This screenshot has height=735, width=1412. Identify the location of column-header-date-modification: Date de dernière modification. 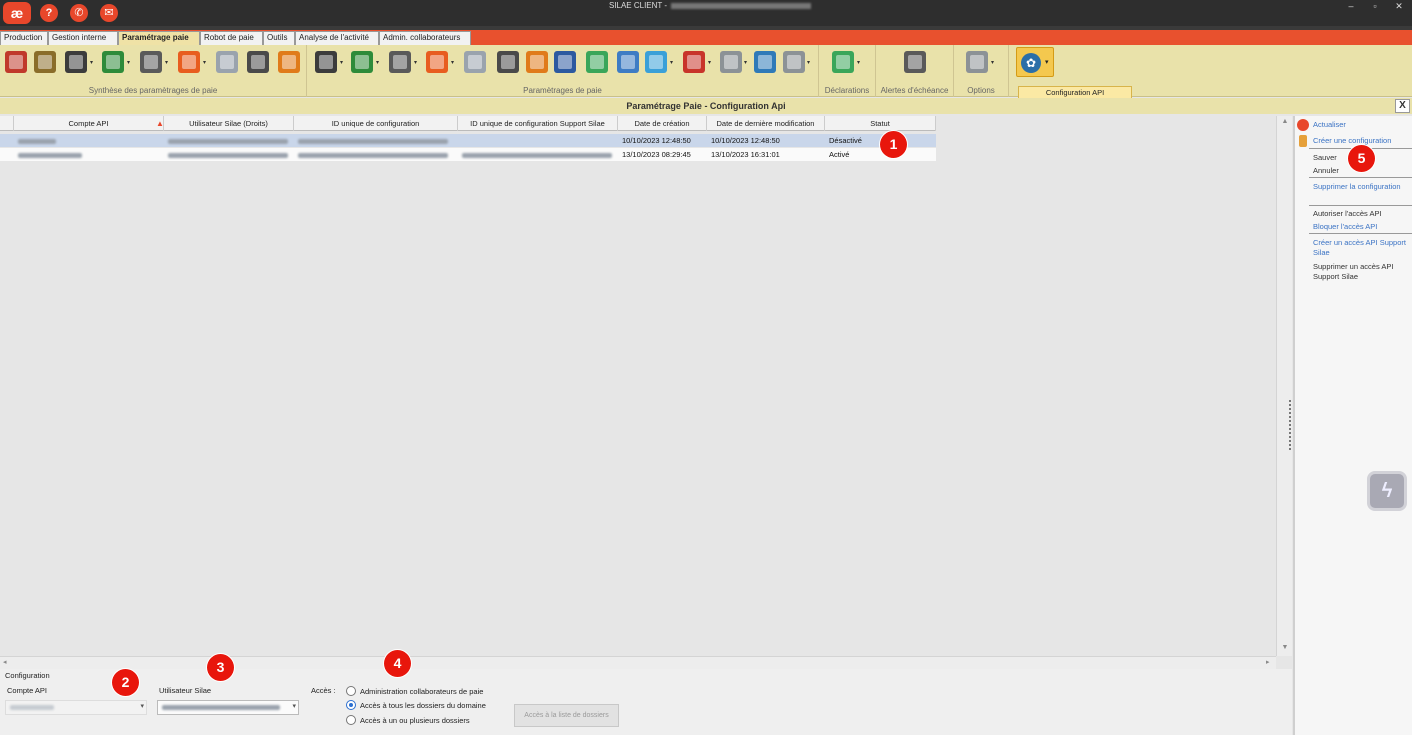
(766, 123).